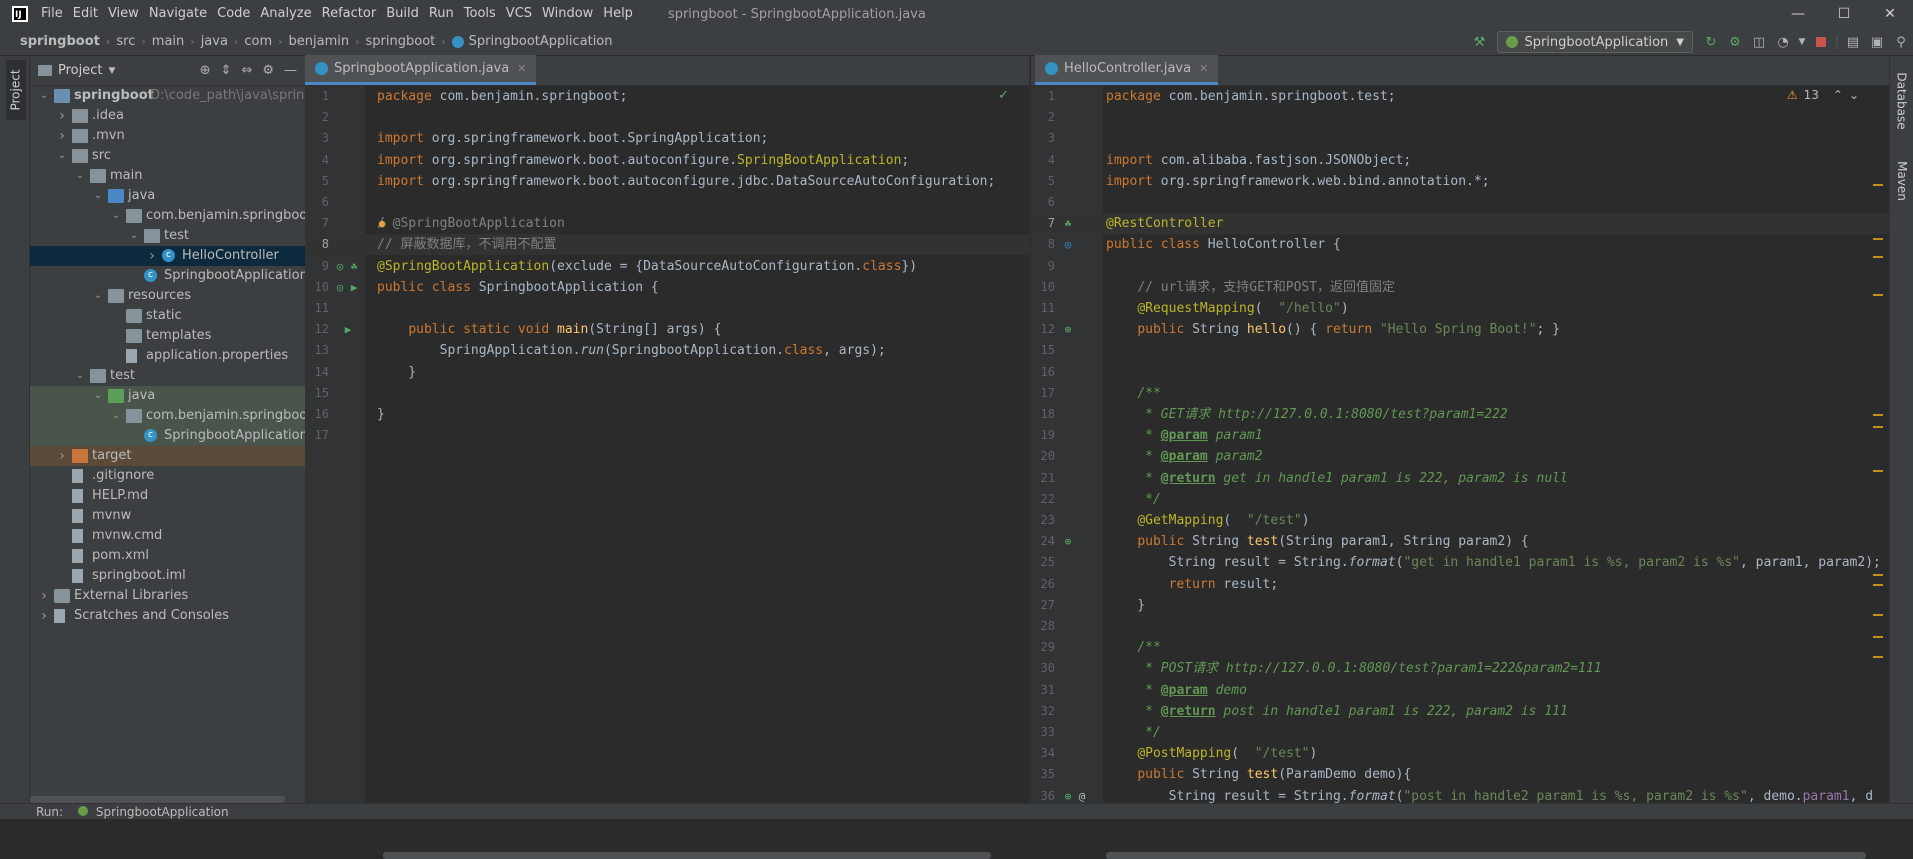  I want to click on project-view-selector: Project, so click(80, 70).